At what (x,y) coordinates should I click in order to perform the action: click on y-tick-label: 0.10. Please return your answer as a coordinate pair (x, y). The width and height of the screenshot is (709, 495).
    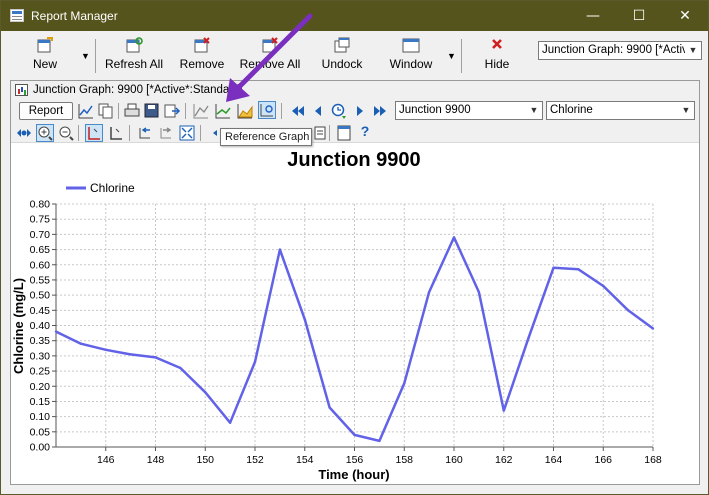
    Looking at the image, I should click on (40, 417).